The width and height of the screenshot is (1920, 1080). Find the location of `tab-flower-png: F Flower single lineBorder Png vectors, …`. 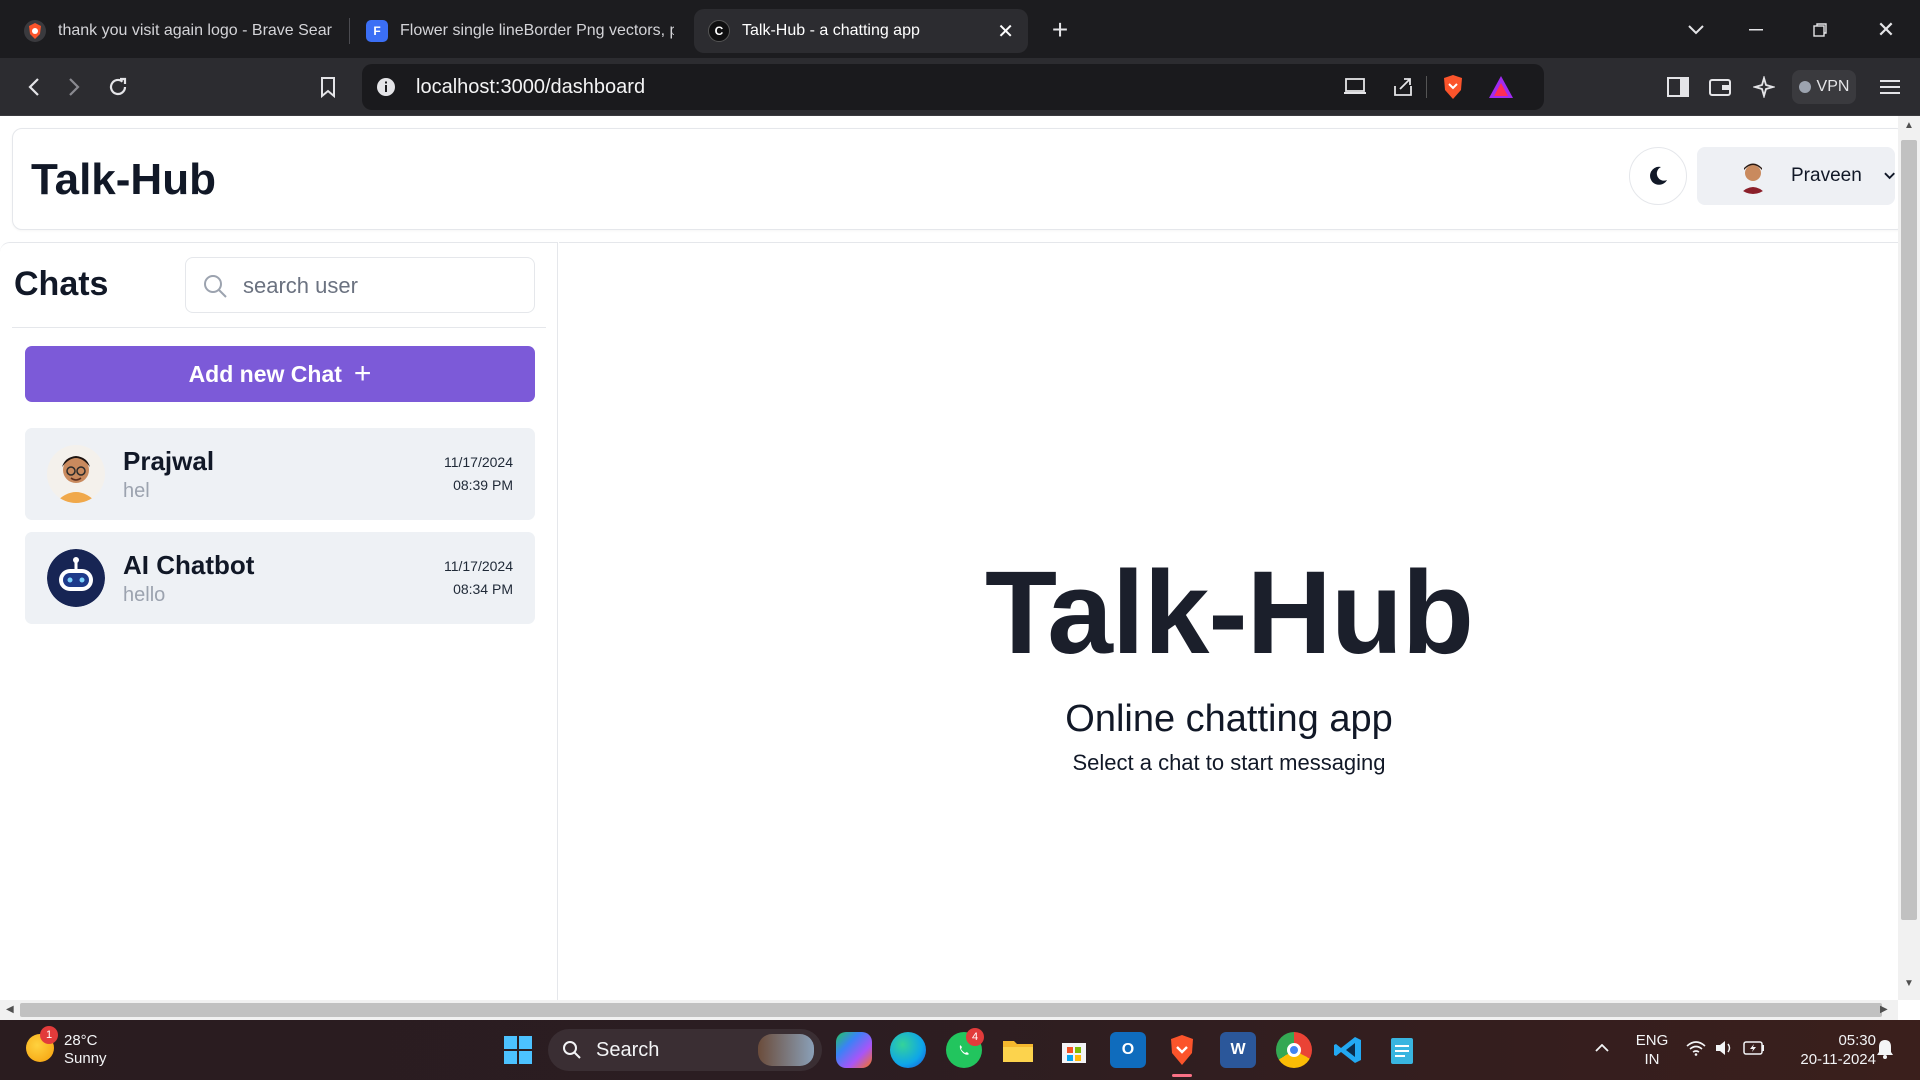

tab-flower-png: F Flower single lineBorder Png vectors, … is located at coordinates (520, 31).